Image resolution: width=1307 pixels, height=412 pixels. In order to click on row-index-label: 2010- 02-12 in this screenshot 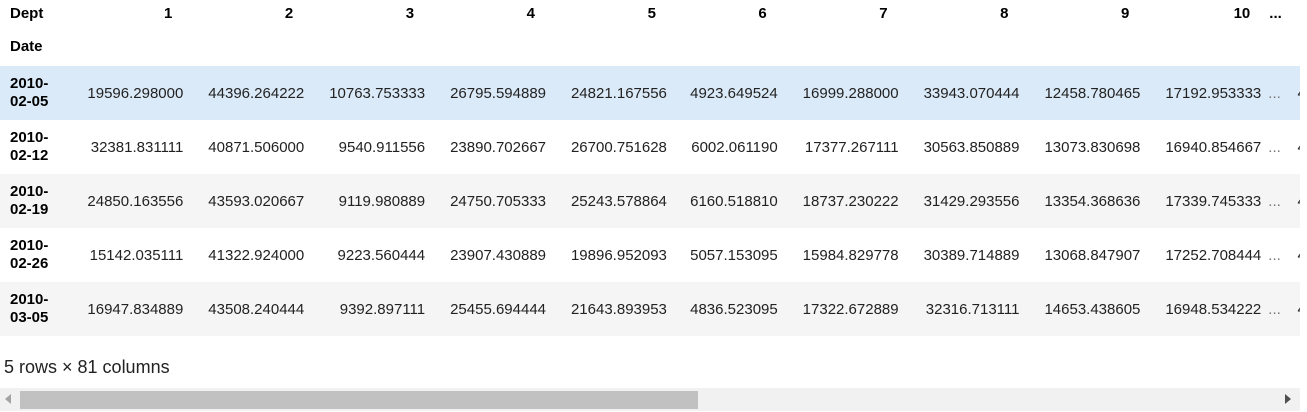, I will do `click(29, 146)`.